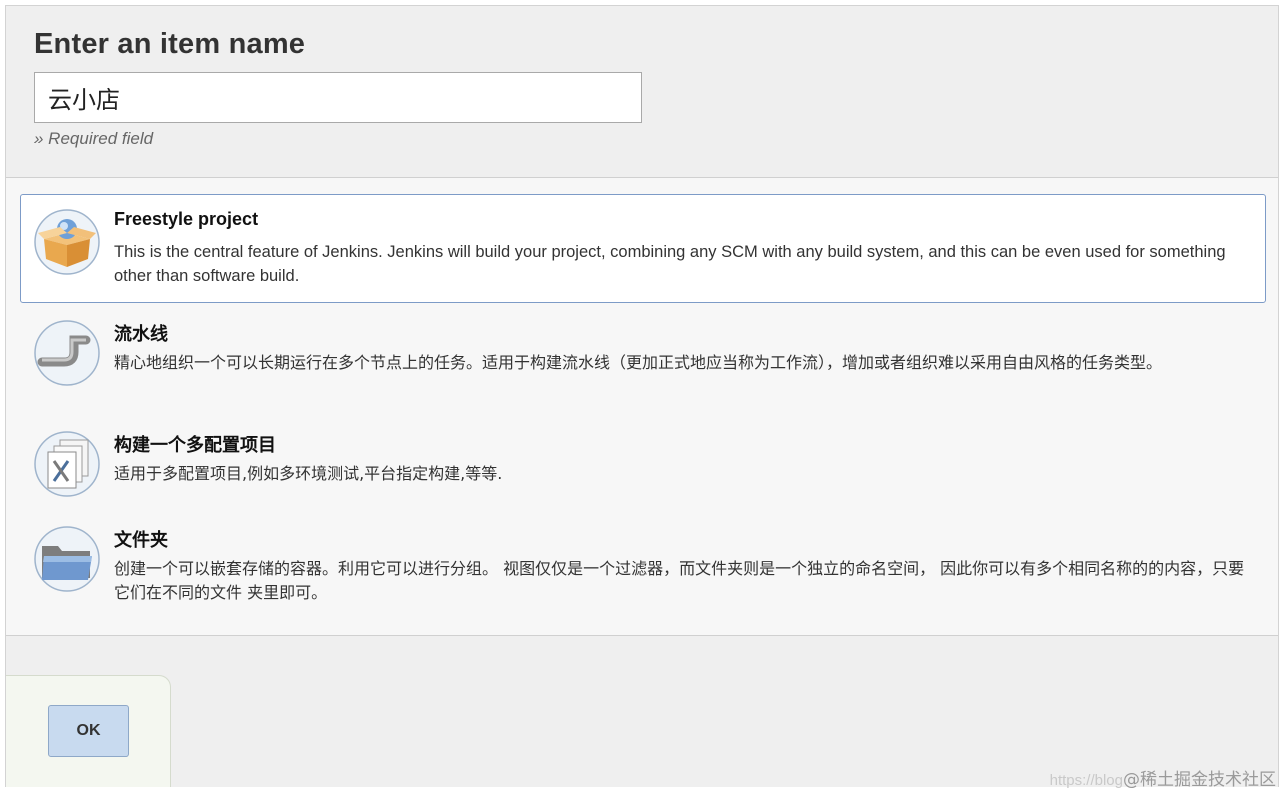 The width and height of the screenshot is (1284, 794). I want to click on item-title: Freestyle project, so click(186, 219).